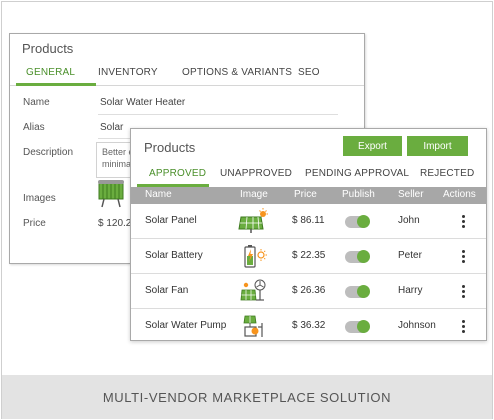  I want to click on column-header-price: Price, so click(305, 194).